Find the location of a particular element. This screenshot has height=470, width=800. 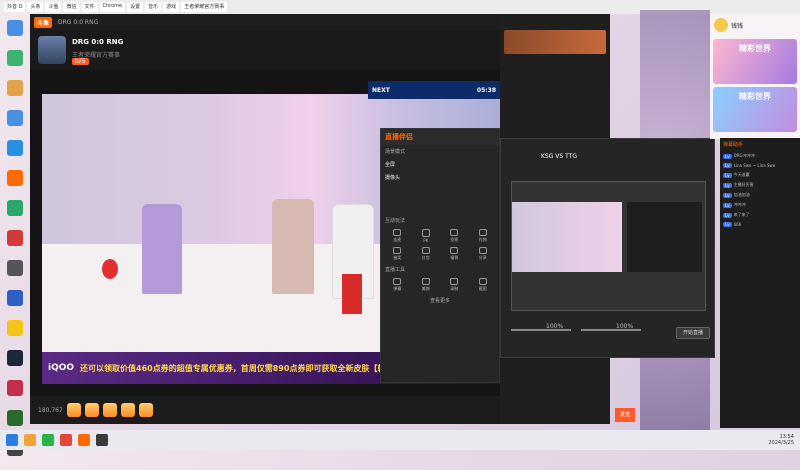

user-name: 钱钱 is located at coordinates (737, 26).